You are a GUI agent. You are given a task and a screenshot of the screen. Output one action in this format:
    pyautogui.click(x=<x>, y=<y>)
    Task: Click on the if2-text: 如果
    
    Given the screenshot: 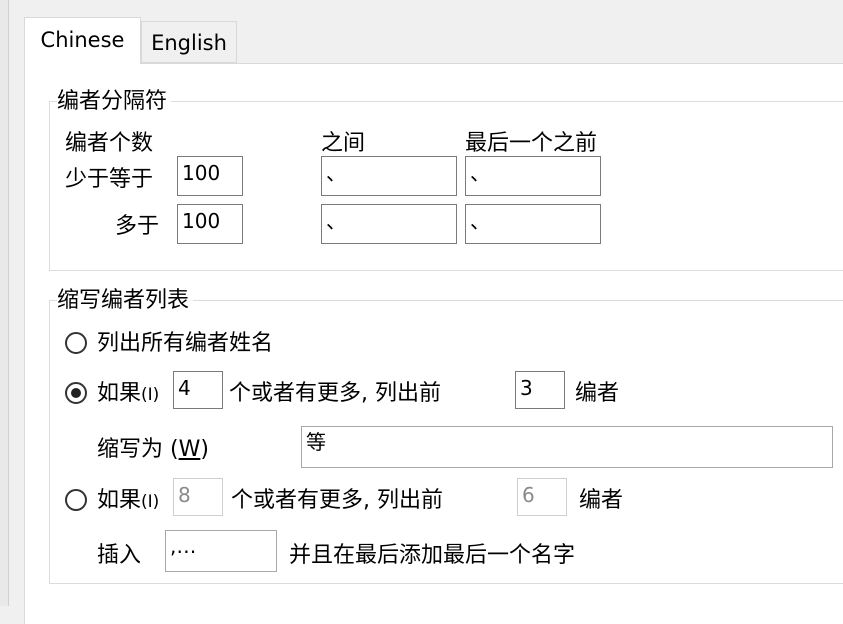 What is the action you would take?
    pyautogui.click(x=119, y=500)
    